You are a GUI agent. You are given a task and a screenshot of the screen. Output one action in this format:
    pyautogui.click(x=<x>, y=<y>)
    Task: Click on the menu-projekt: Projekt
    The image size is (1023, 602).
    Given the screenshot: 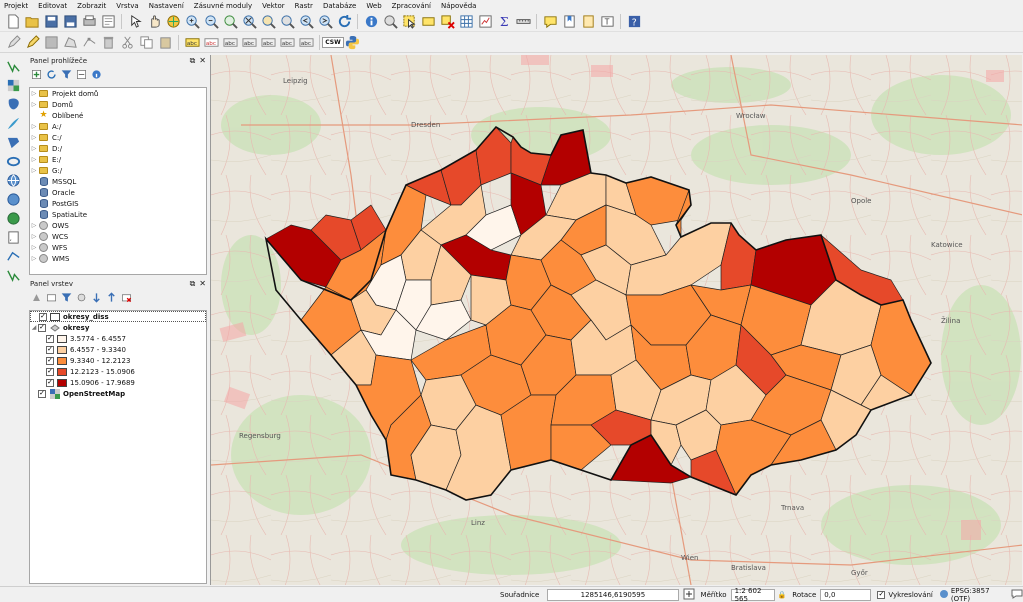 What is the action you would take?
    pyautogui.click(x=16, y=6)
    